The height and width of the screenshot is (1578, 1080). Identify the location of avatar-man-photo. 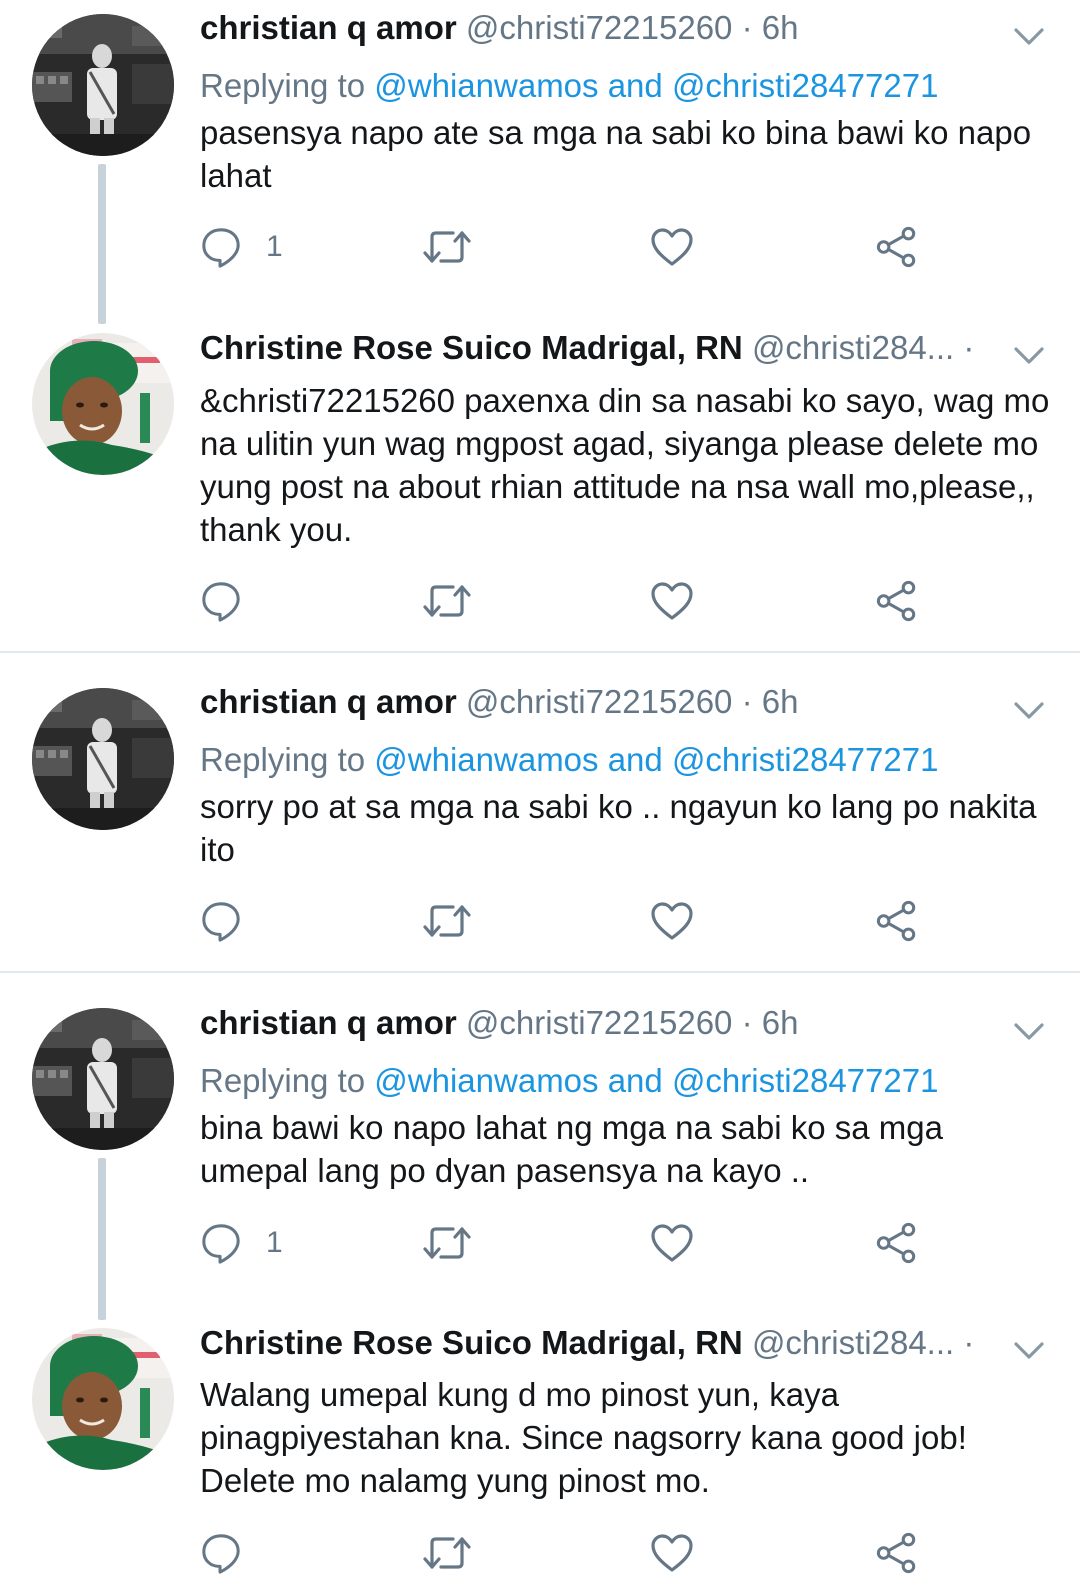
(103, 85).